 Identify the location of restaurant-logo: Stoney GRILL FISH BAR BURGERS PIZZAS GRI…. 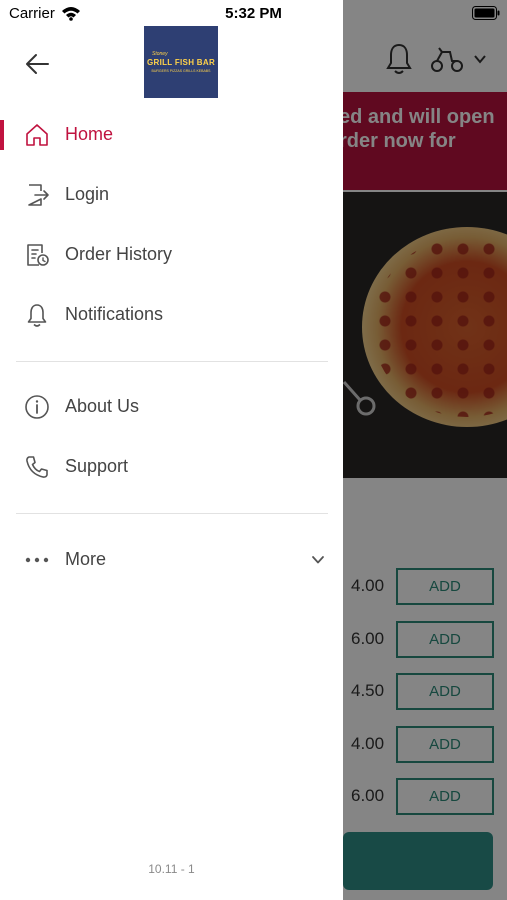
(181, 62).